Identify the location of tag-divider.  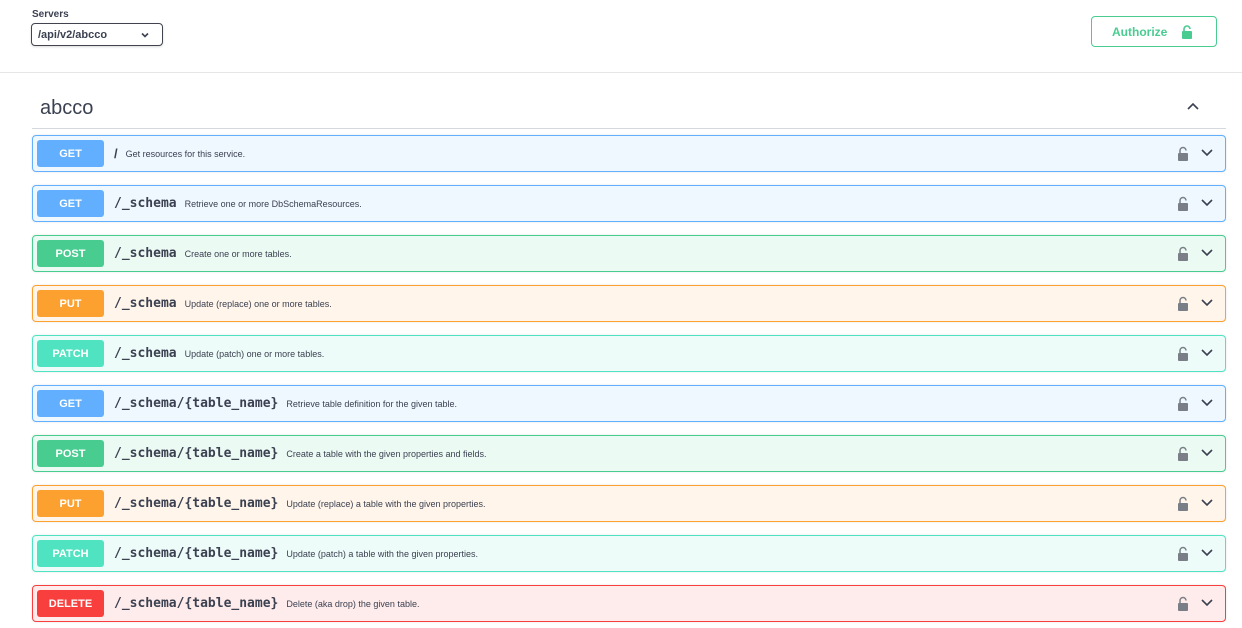
(629, 128).